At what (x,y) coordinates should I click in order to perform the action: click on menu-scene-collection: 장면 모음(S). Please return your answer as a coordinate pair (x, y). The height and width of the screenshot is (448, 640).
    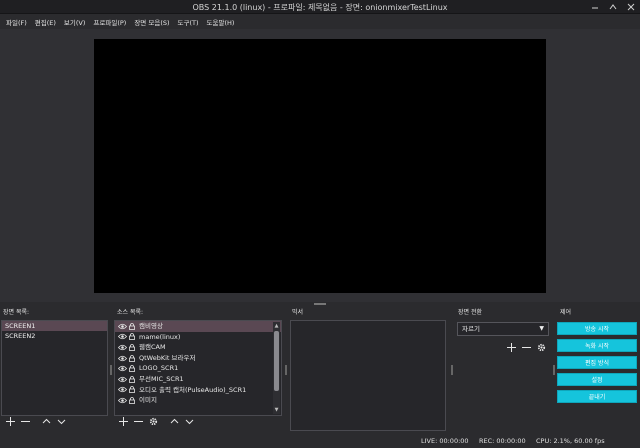
    Looking at the image, I should click on (151, 22).